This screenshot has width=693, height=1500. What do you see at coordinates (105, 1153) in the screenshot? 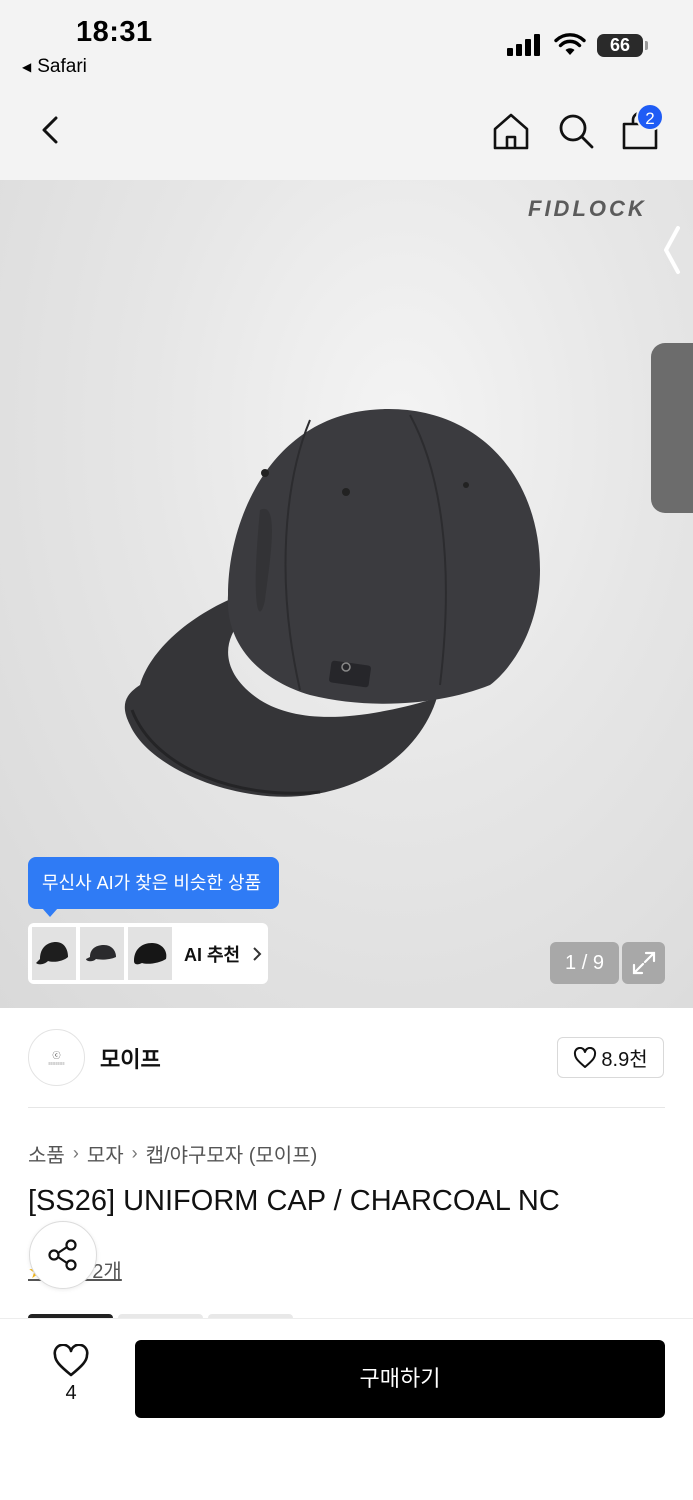
I see `breadcrumb-item: 모자` at bounding box center [105, 1153].